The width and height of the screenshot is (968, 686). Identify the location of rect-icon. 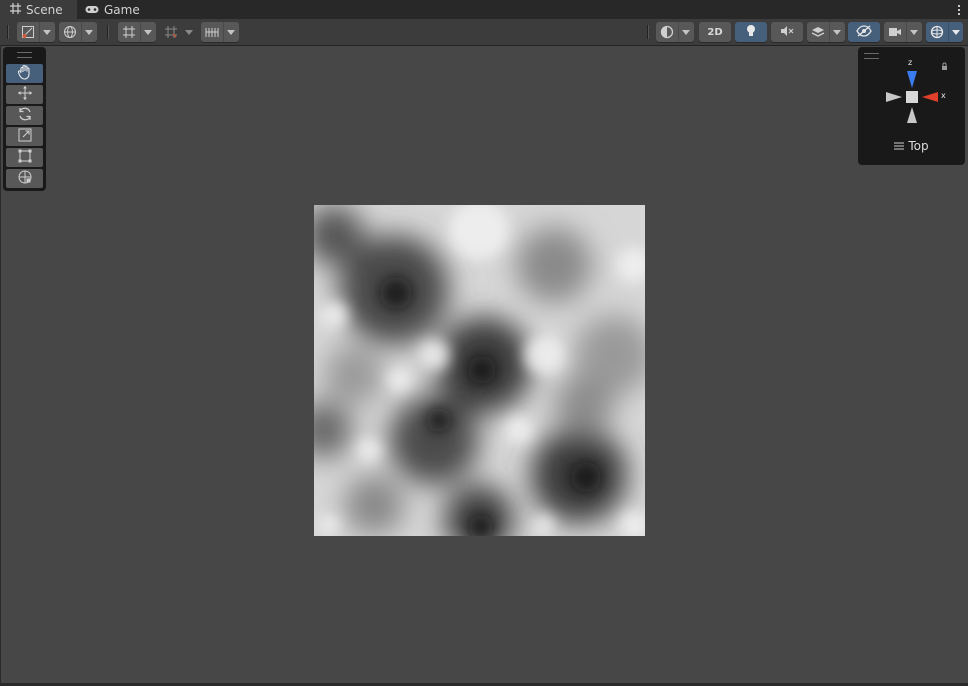
(25, 158).